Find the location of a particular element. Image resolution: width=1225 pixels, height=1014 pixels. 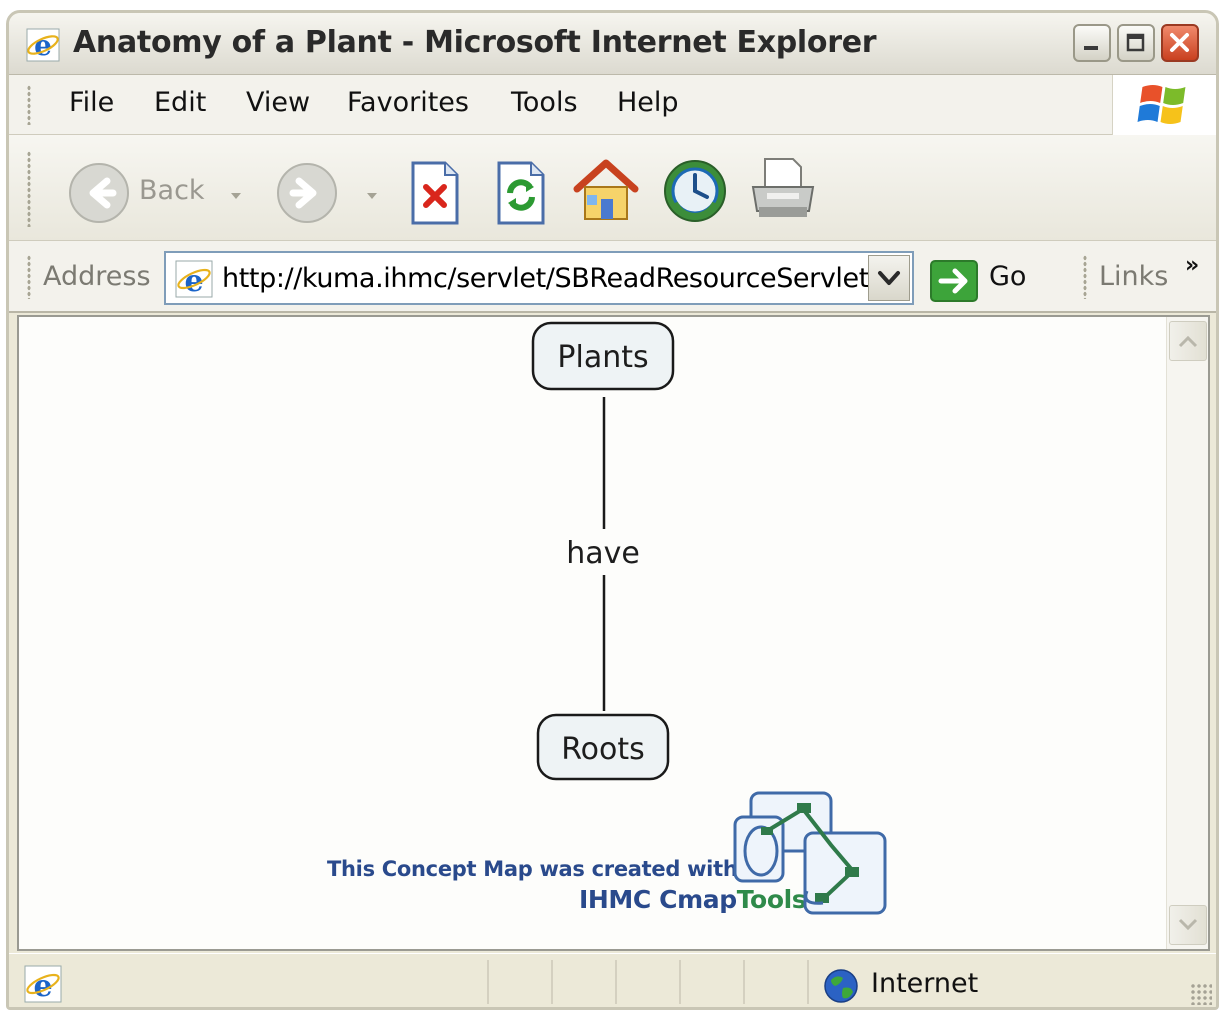

address-dropdown-button is located at coordinates (889, 278).